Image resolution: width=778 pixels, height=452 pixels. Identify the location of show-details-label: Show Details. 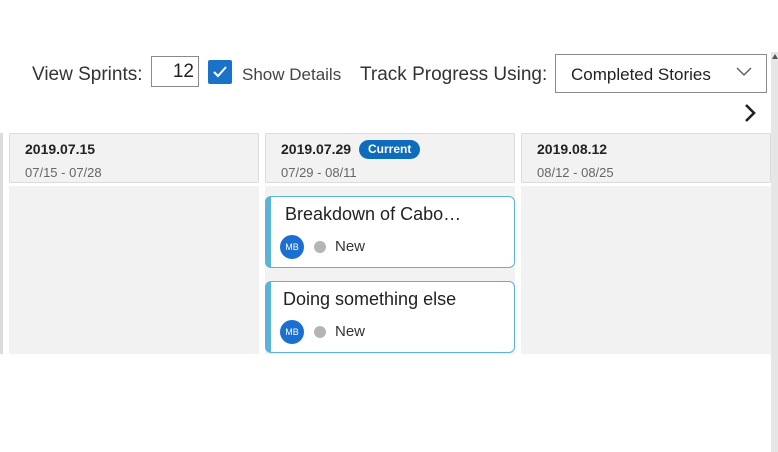
(291, 75).